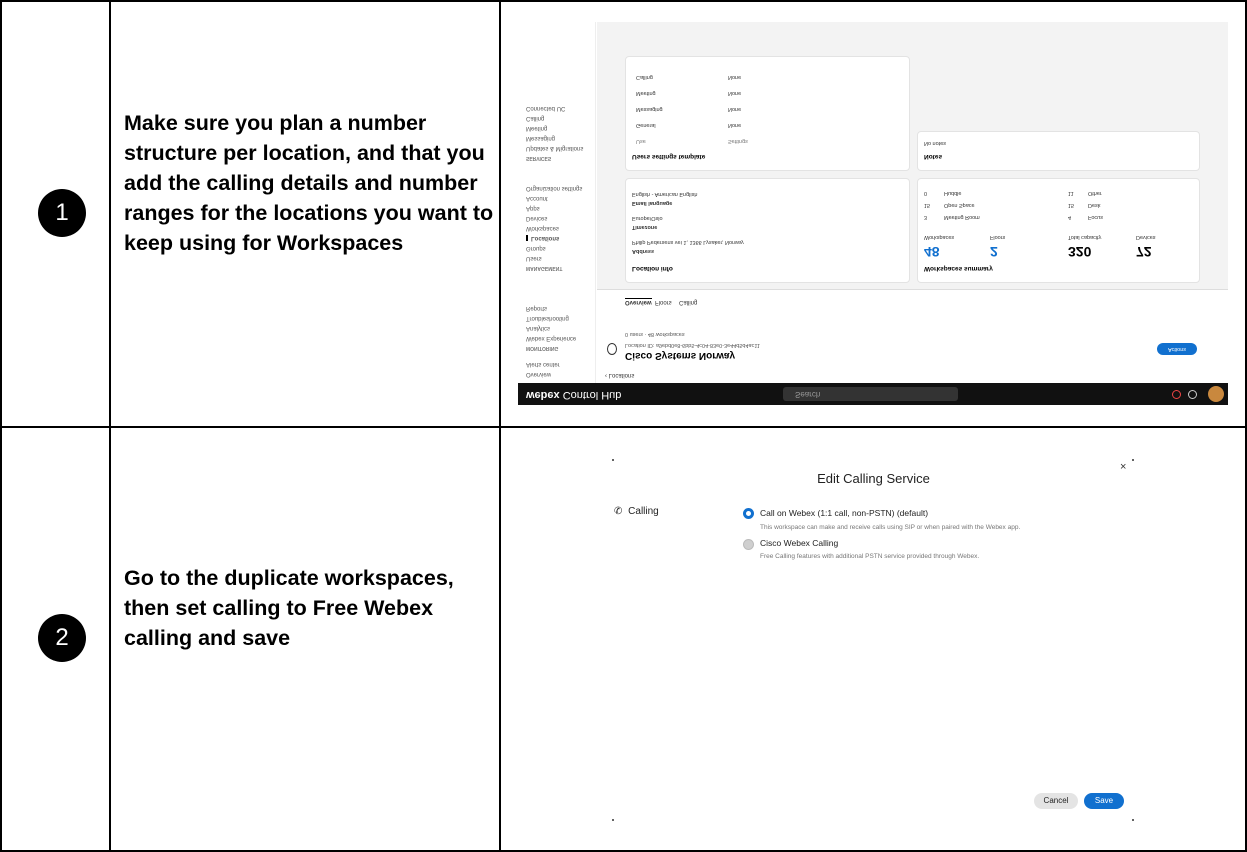 Image resolution: width=1247 pixels, height=852 pixels. Describe the element at coordinates (1070, 217) in the screenshot. I see `breakdown-count: 4` at that location.